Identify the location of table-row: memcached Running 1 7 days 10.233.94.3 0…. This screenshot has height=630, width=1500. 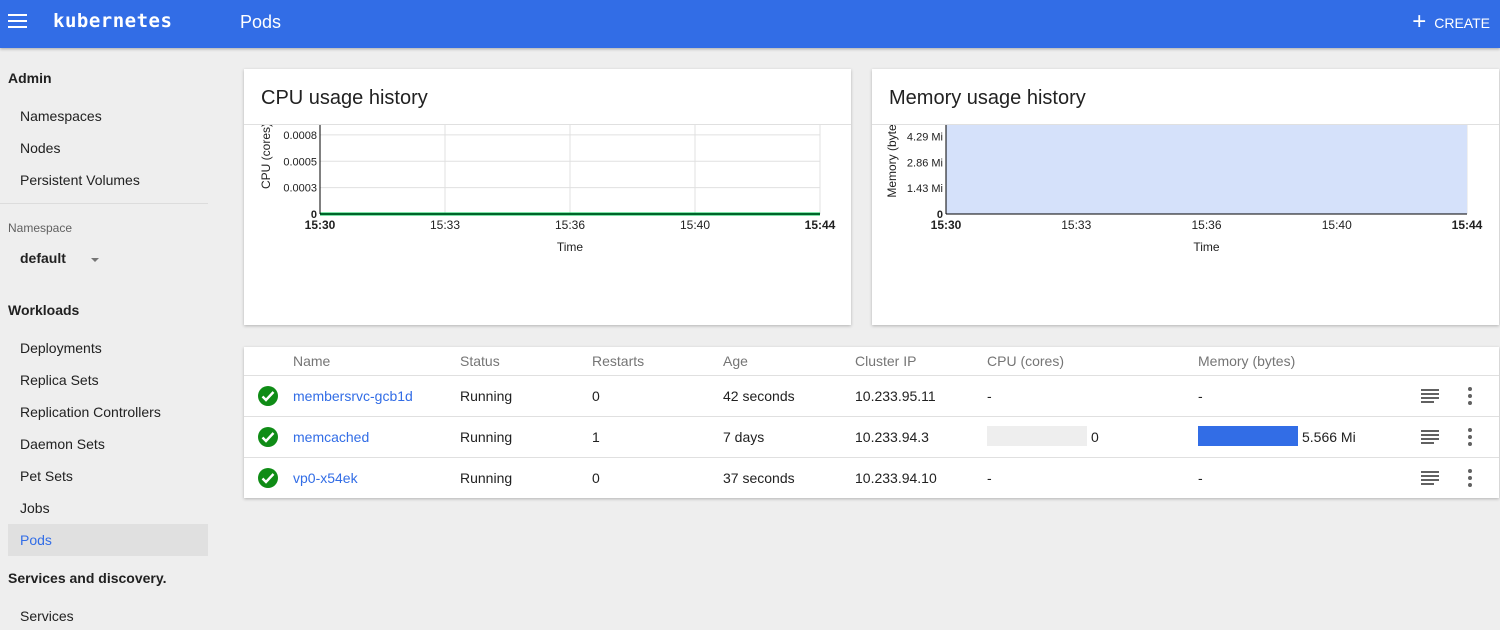
(871, 436).